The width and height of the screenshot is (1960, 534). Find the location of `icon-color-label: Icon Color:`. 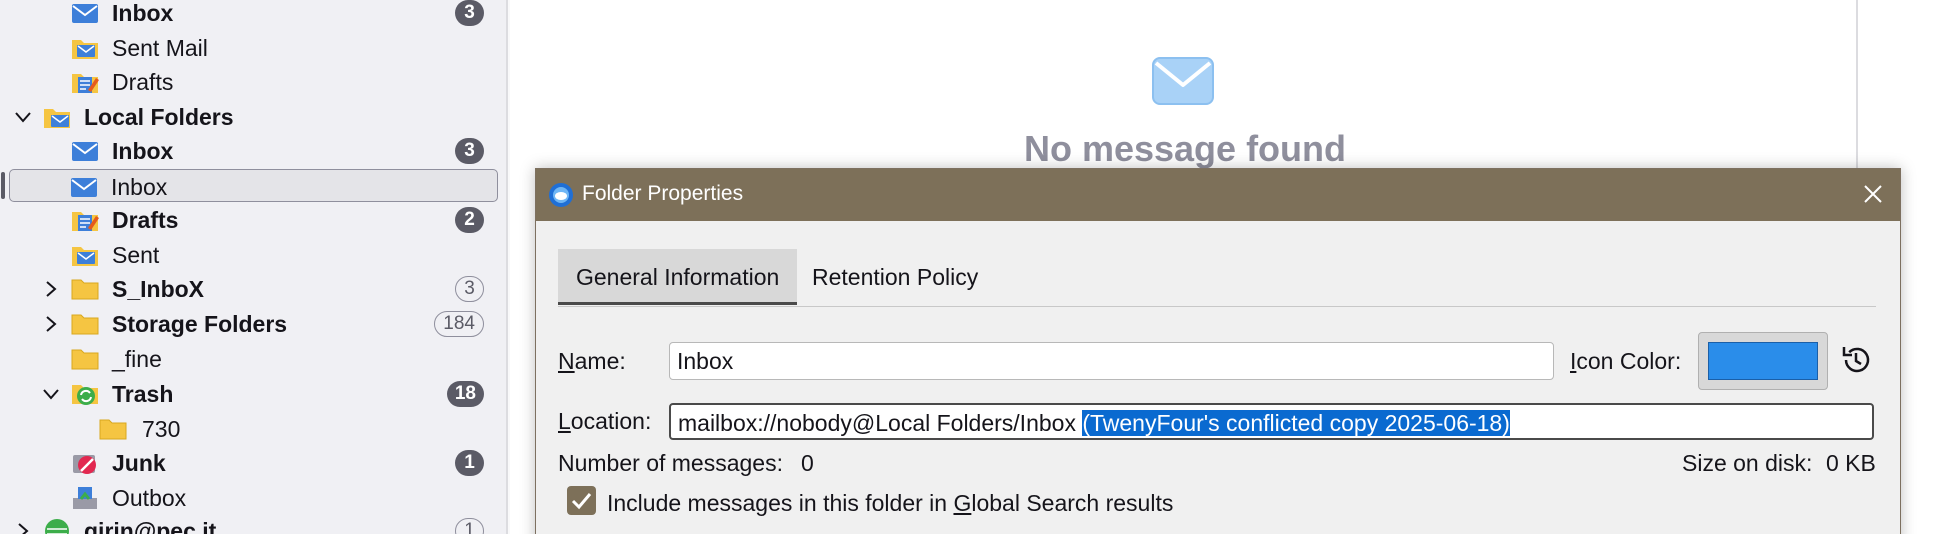

icon-color-label: Icon Color: is located at coordinates (1626, 361).